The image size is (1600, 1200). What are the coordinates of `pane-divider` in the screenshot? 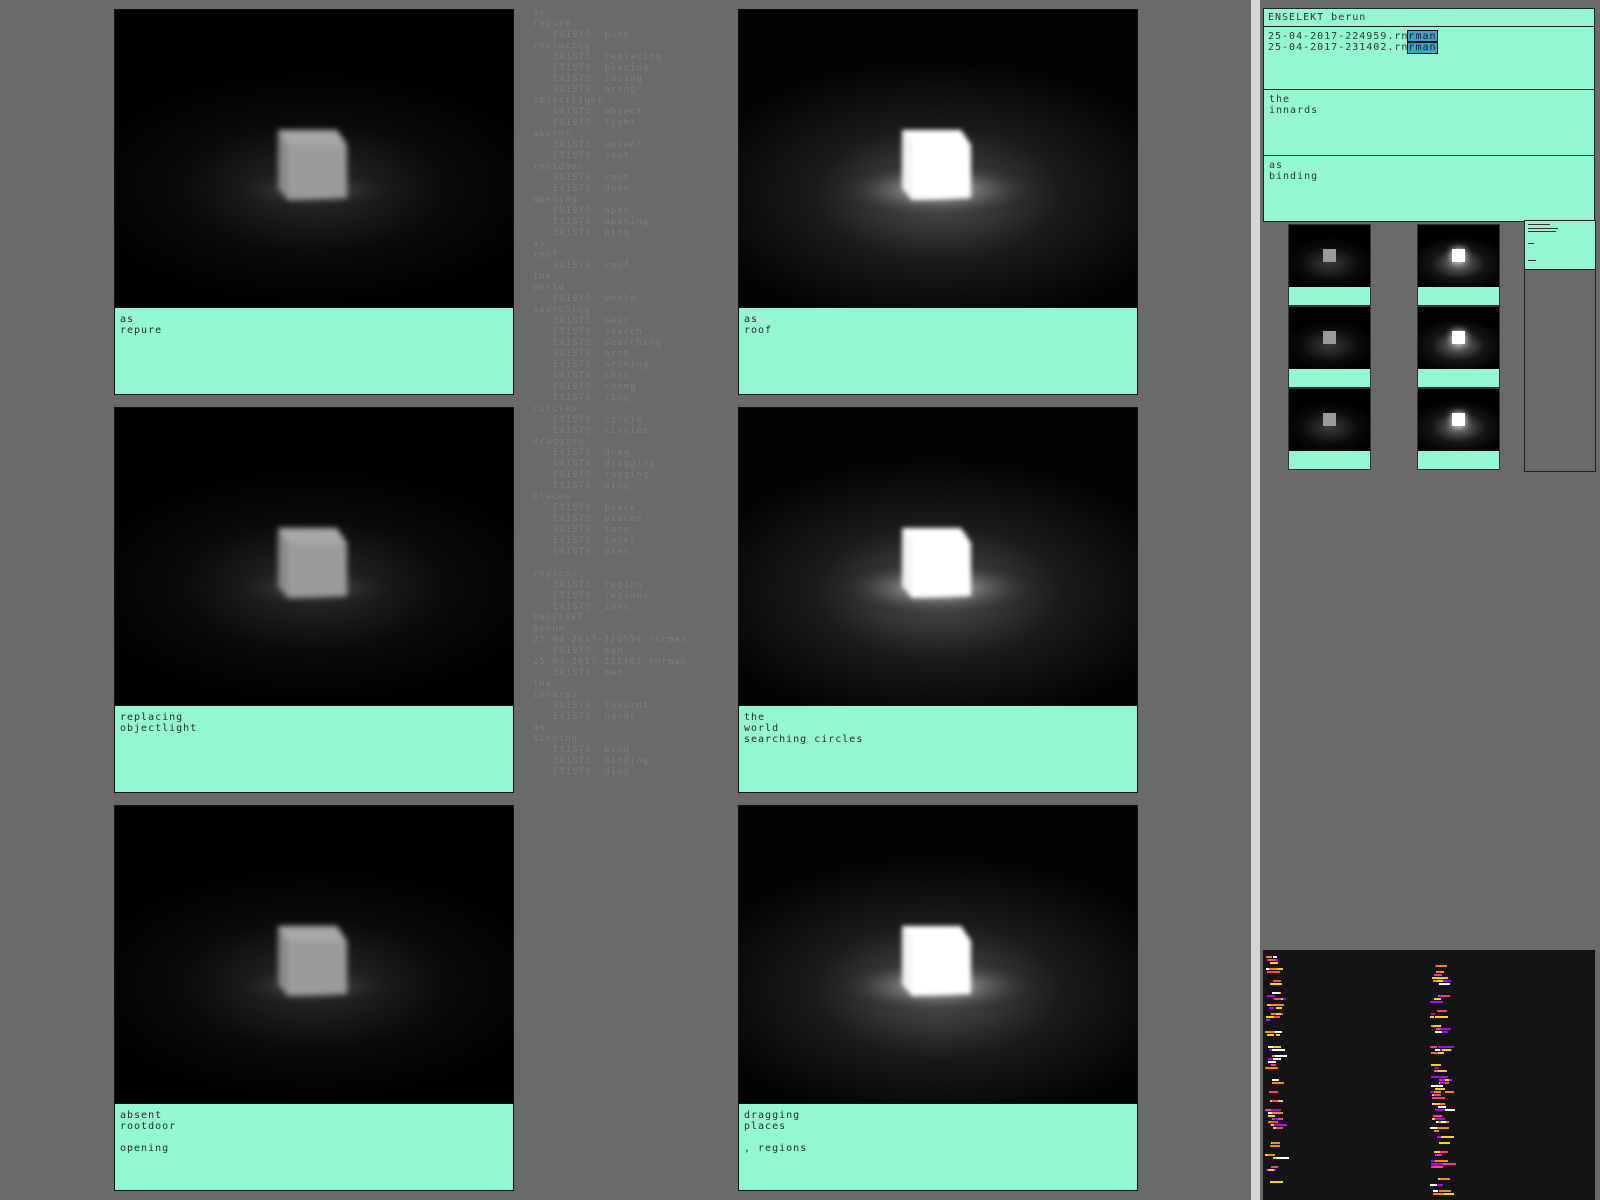 It's located at (1255, 600).